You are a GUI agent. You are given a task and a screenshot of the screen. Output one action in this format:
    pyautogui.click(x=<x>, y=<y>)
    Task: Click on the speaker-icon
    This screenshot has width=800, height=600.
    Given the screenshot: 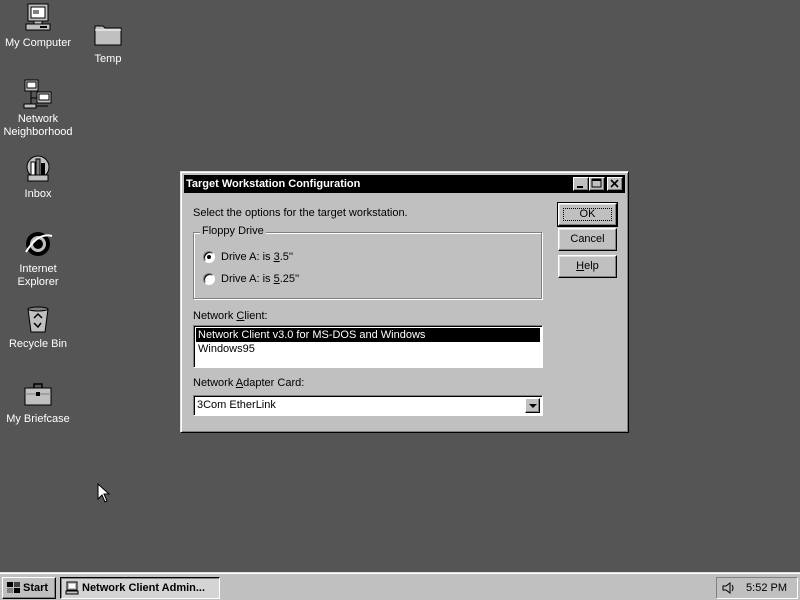 What is the action you would take?
    pyautogui.click(x=728, y=588)
    